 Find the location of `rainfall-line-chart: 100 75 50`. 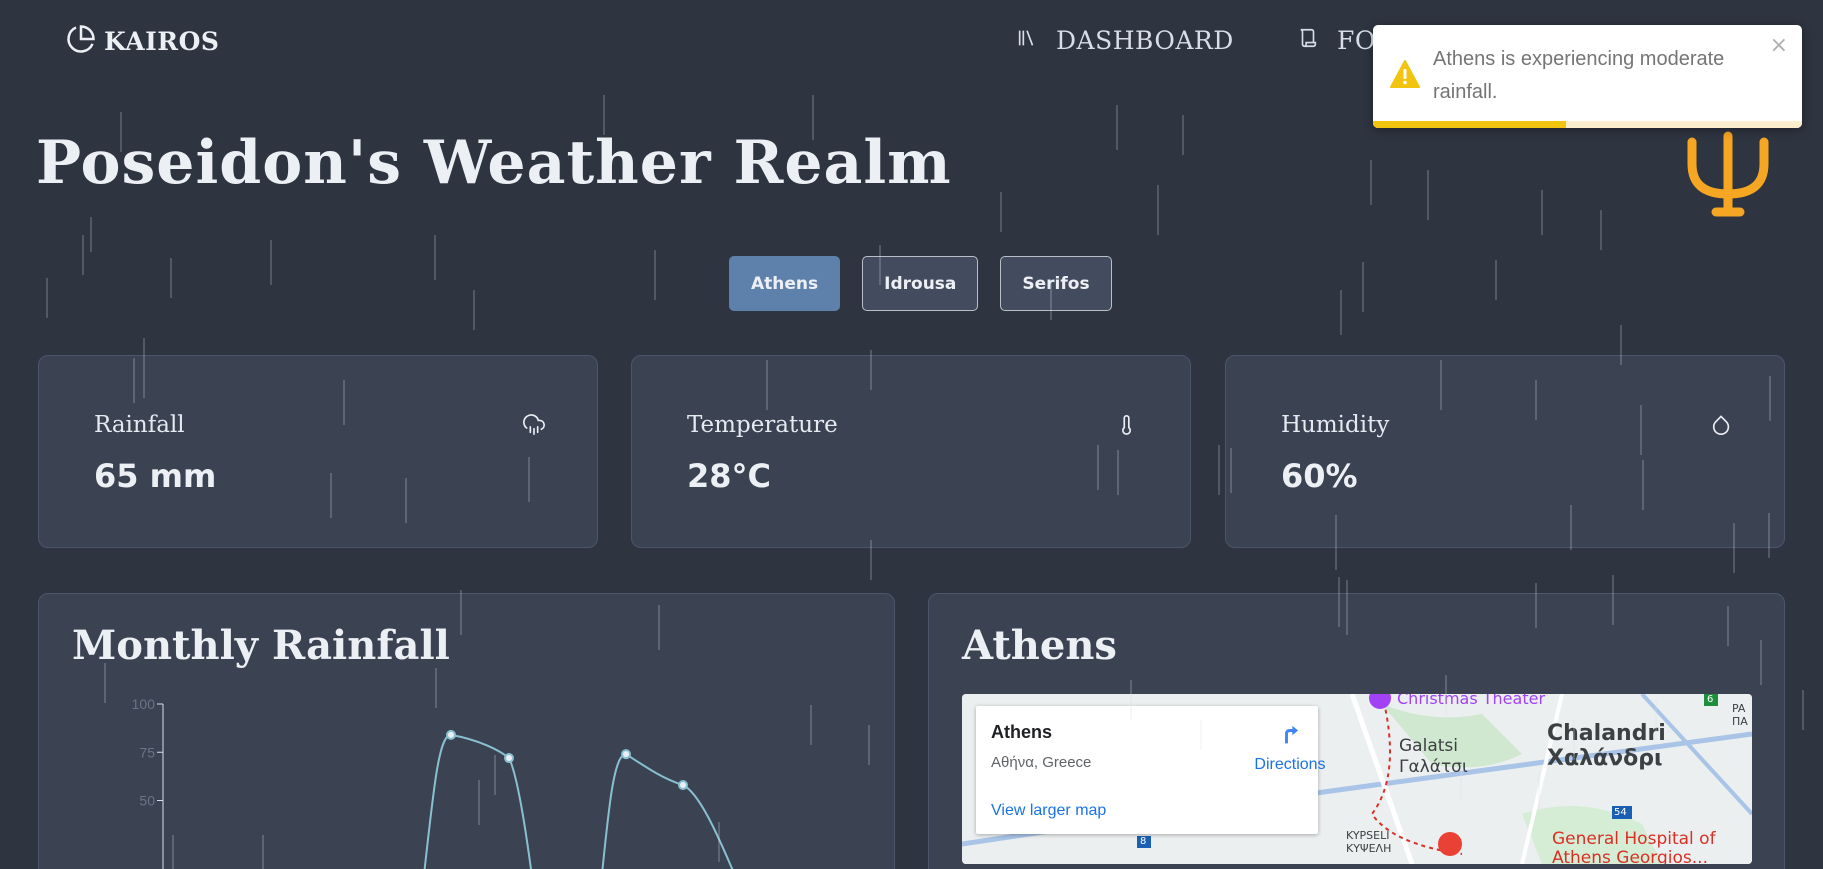

rainfall-line-chart: 100 75 50 is located at coordinates (433, 782).